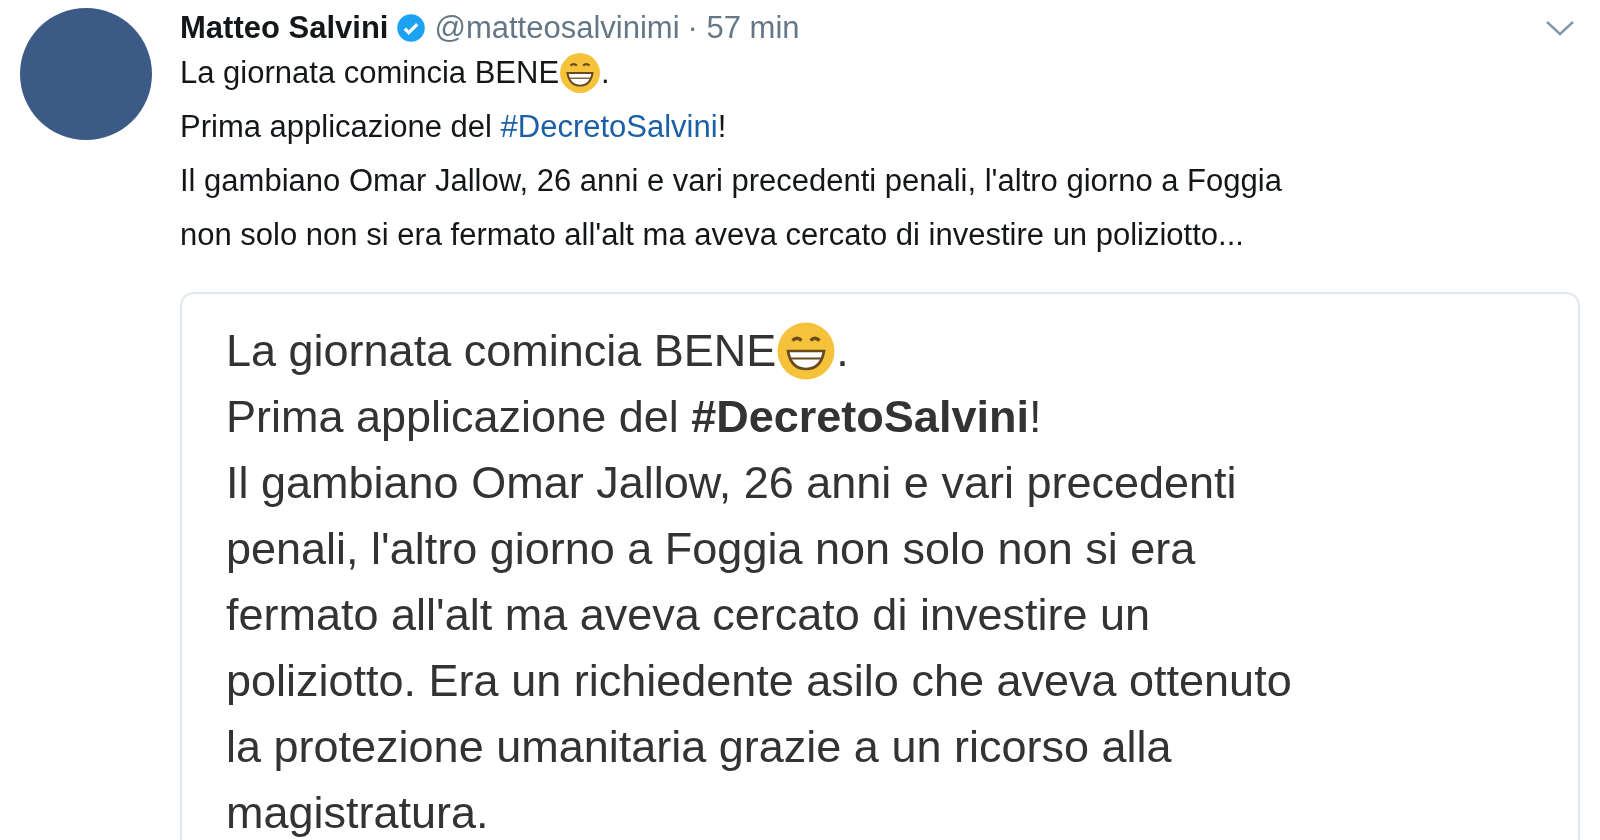 Image resolution: width=1600 pixels, height=840 pixels. What do you see at coordinates (731, 483) in the screenshot?
I see `card-text: Il gambiano Omar Jallow, 26 anni e vari precedenti` at bounding box center [731, 483].